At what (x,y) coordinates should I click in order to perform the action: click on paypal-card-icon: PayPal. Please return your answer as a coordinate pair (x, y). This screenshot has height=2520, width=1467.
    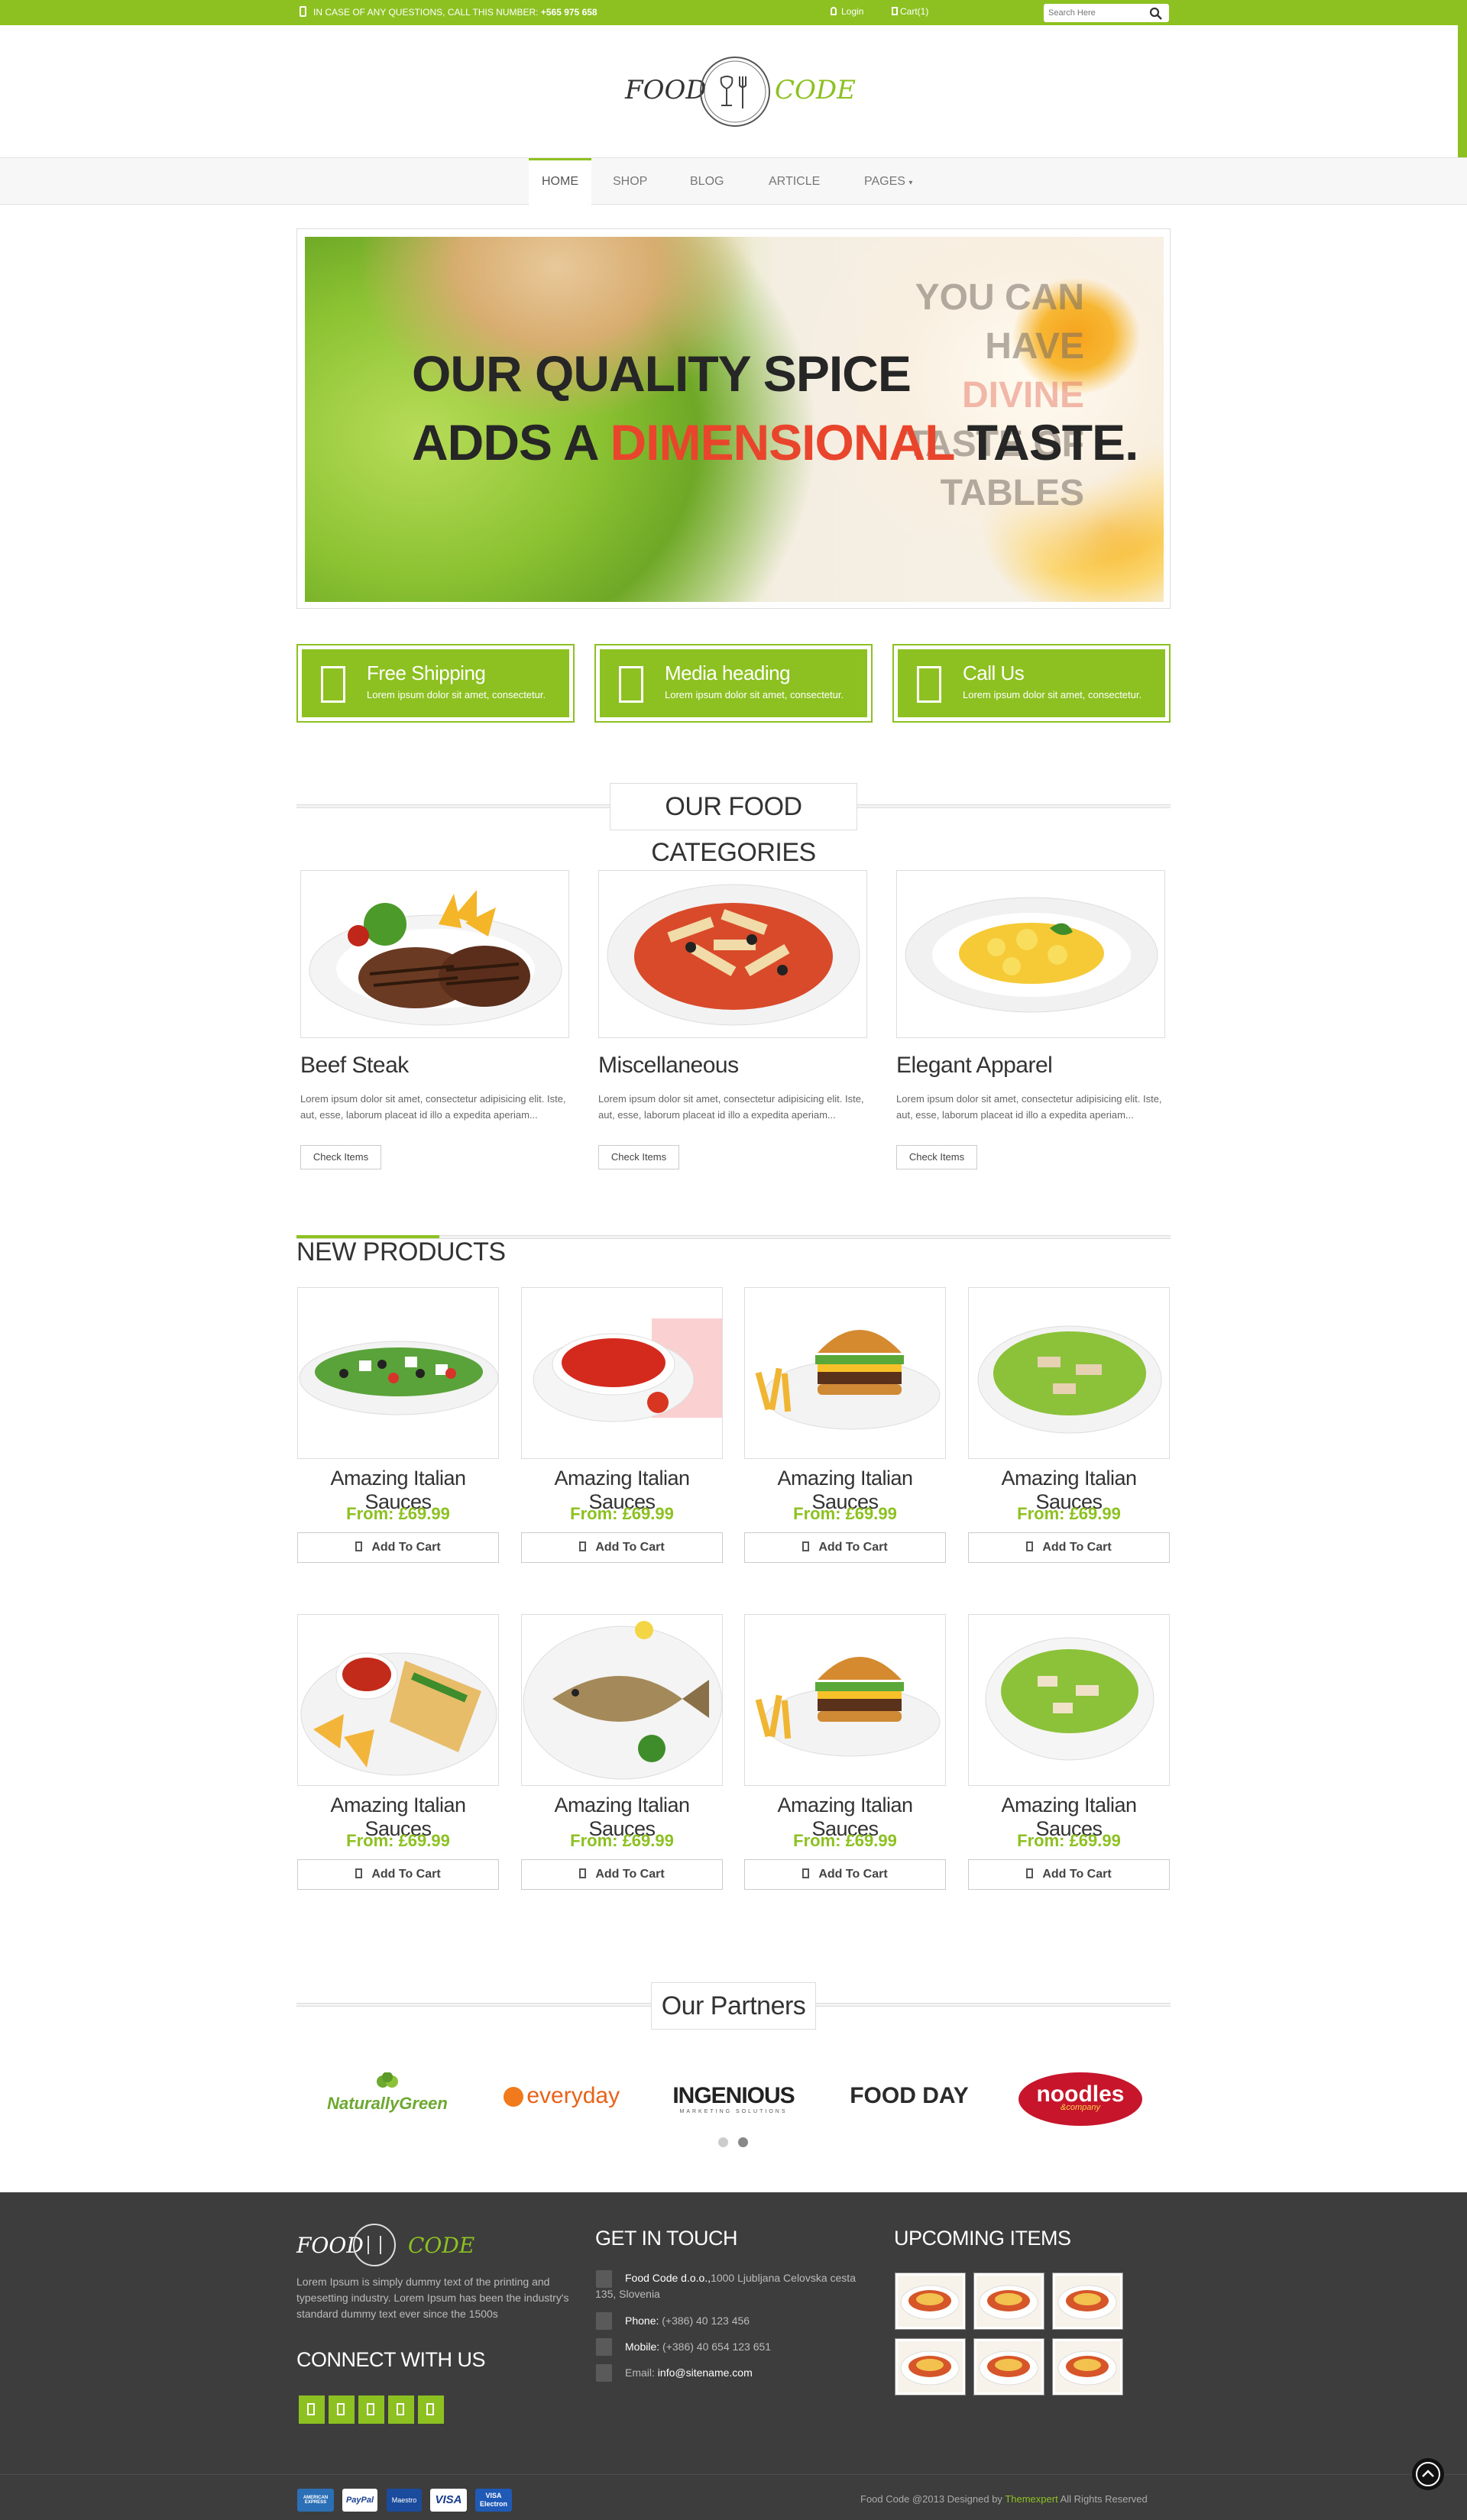
    Looking at the image, I should click on (359, 2500).